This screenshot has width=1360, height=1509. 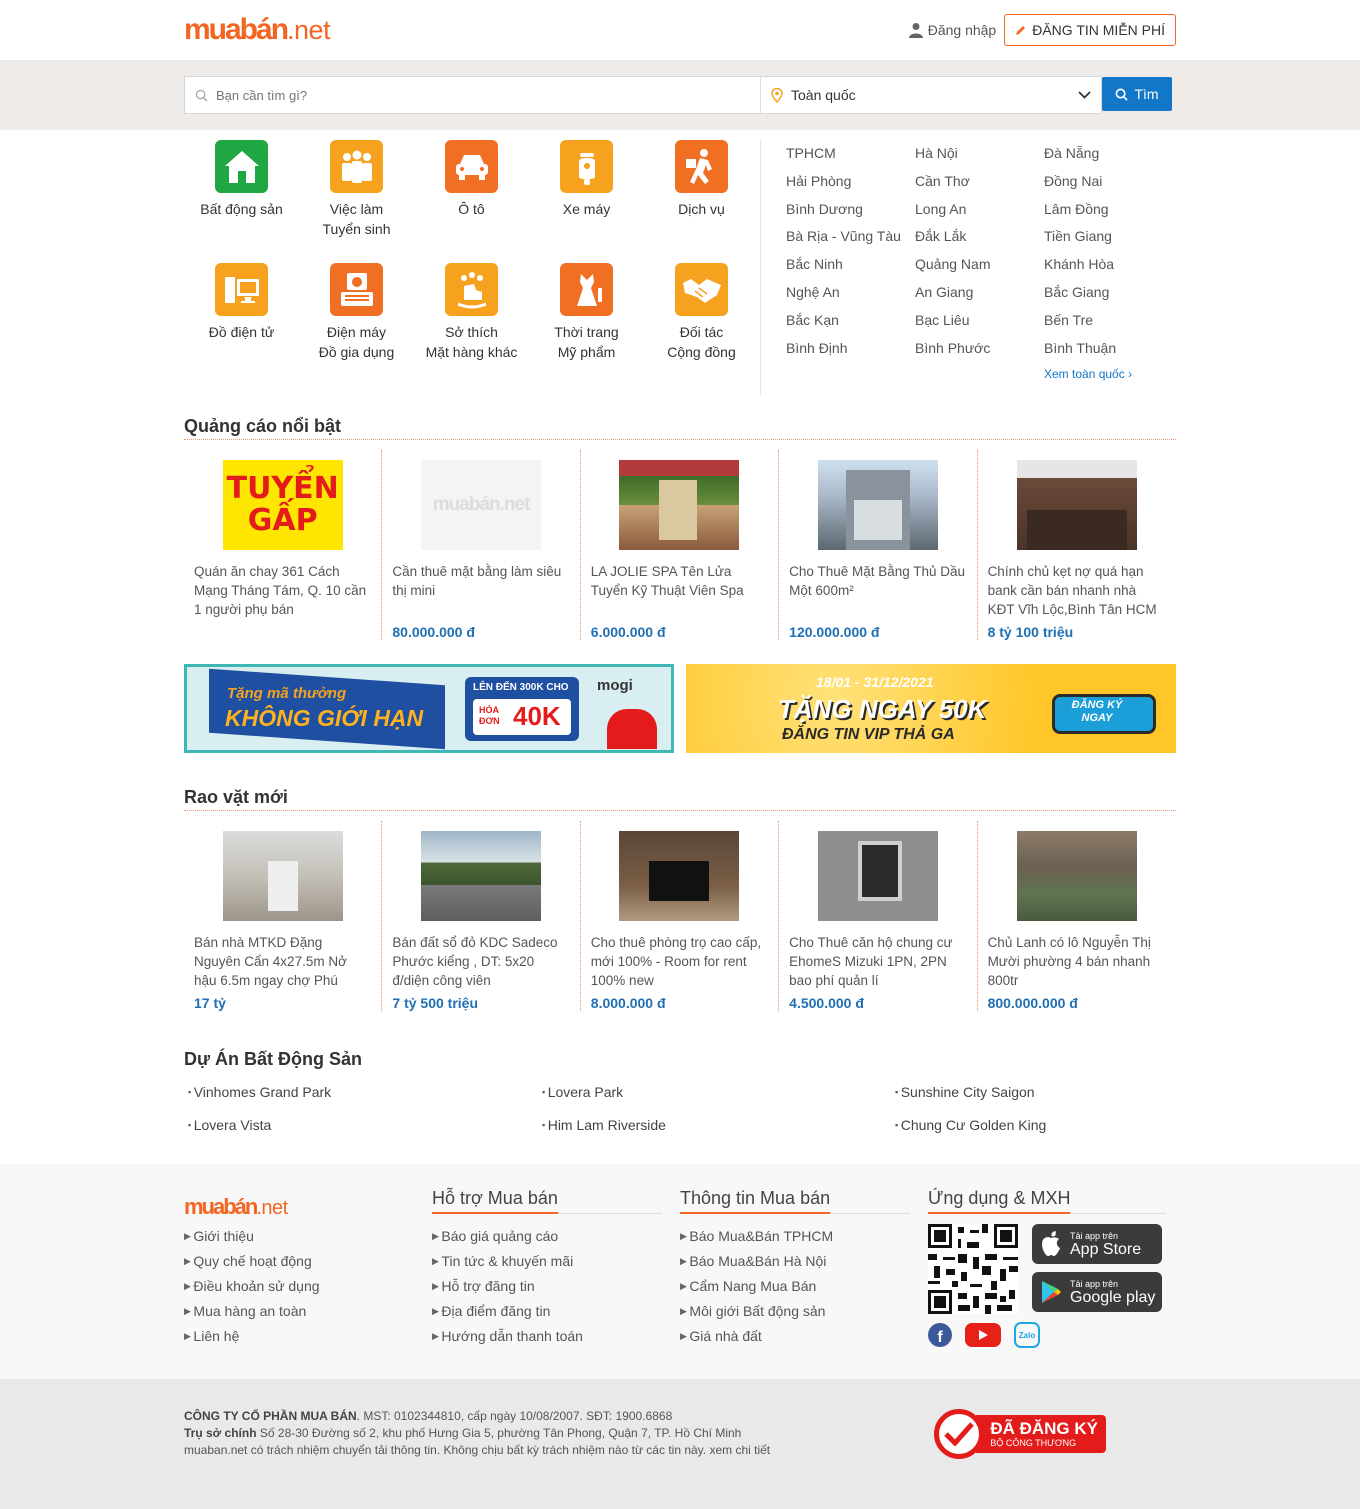 What do you see at coordinates (850, 242) in the screenshot?
I see `city-link: Bà Rịa - Vũng Tàu` at bounding box center [850, 242].